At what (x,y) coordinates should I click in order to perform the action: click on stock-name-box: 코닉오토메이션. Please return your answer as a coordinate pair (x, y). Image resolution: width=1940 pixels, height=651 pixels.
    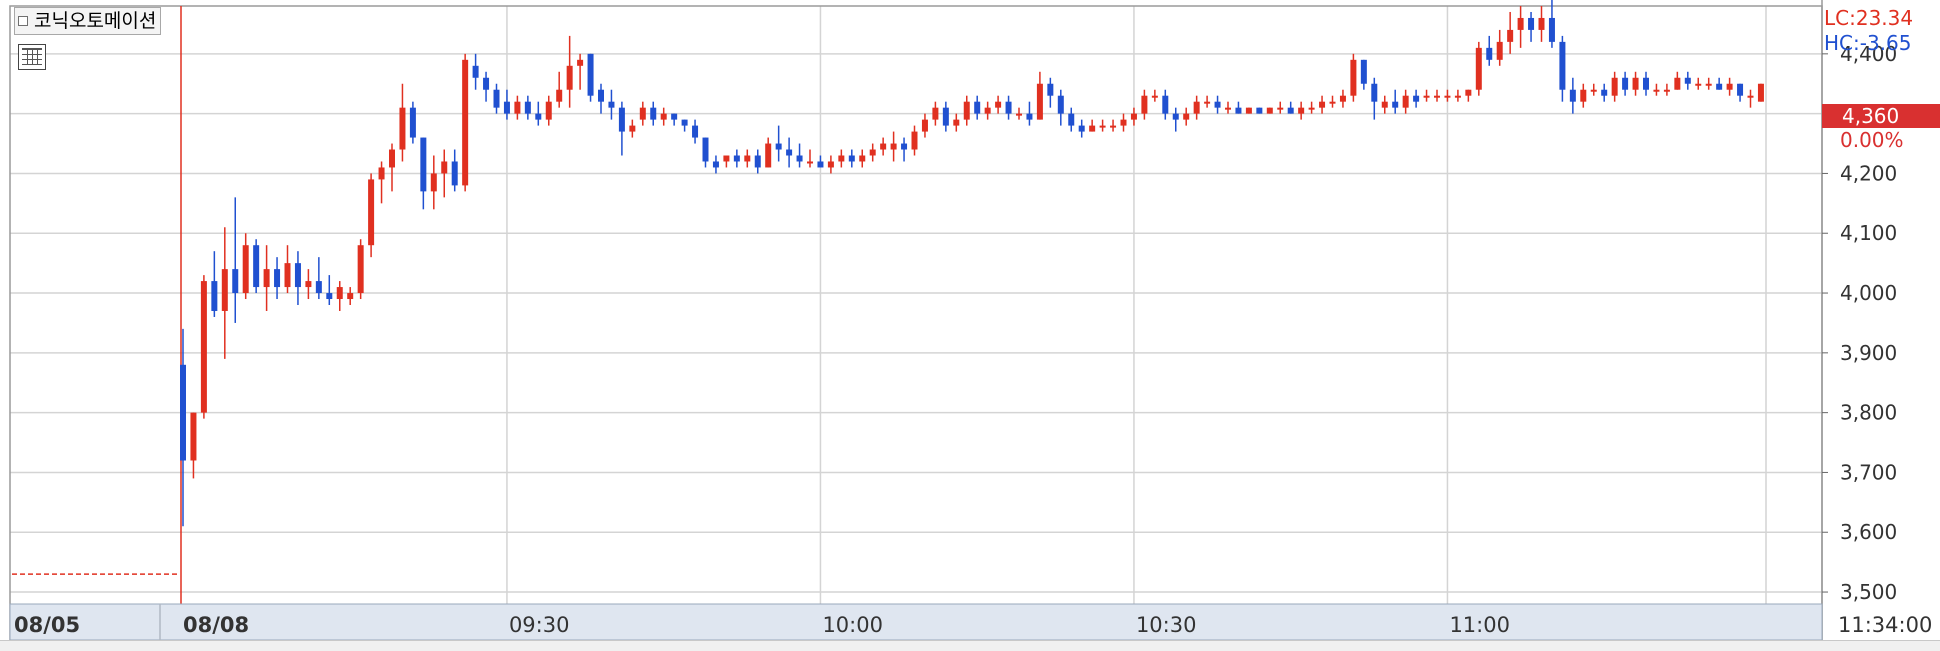
    Looking at the image, I should click on (88, 21).